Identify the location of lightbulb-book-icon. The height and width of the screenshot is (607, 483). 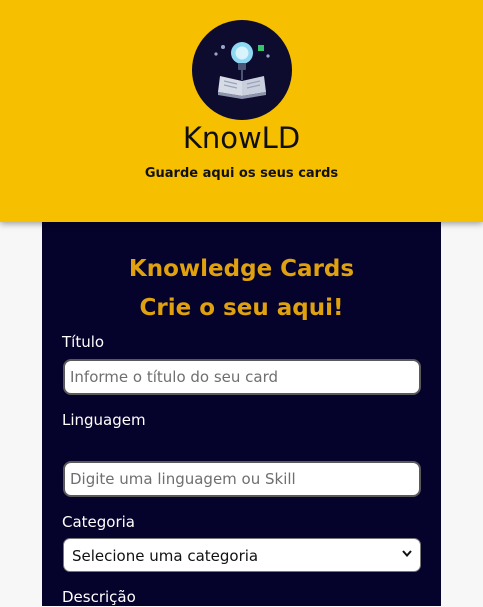
(242, 70).